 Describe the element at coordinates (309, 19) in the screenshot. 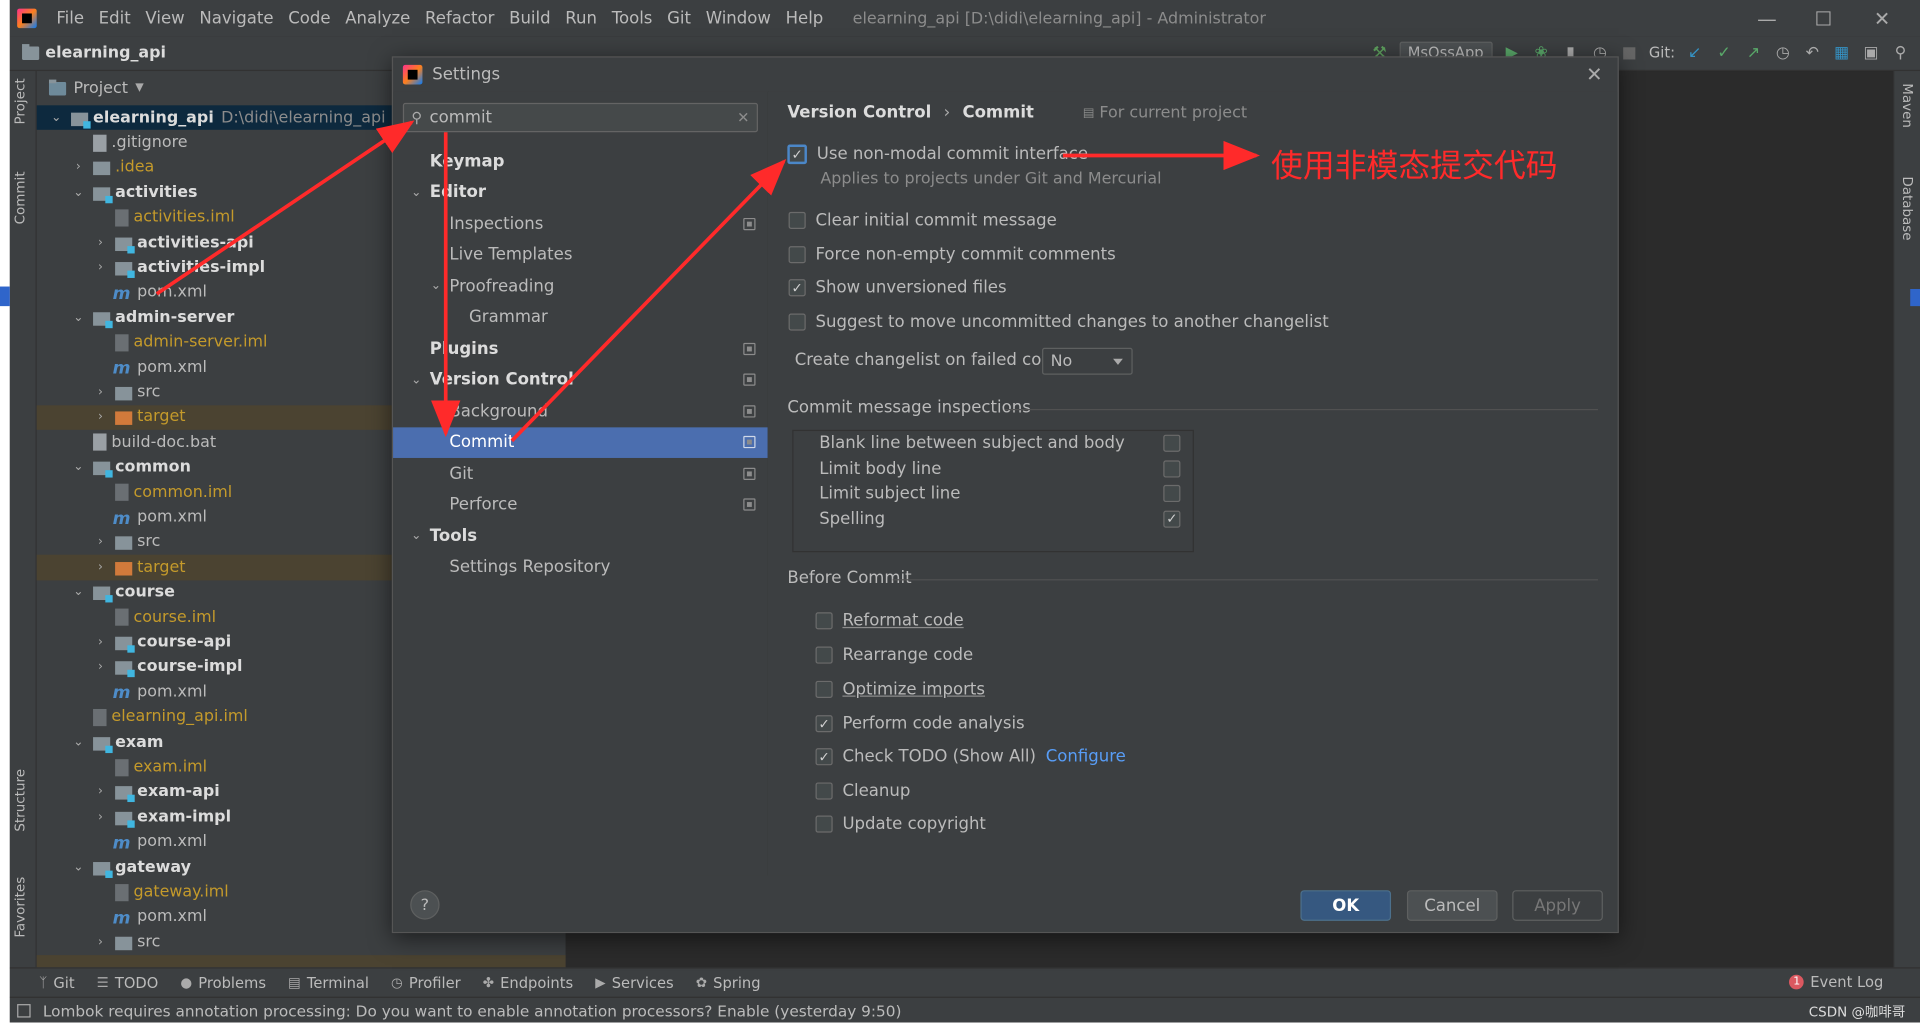

I see `menu-code: Code` at that location.